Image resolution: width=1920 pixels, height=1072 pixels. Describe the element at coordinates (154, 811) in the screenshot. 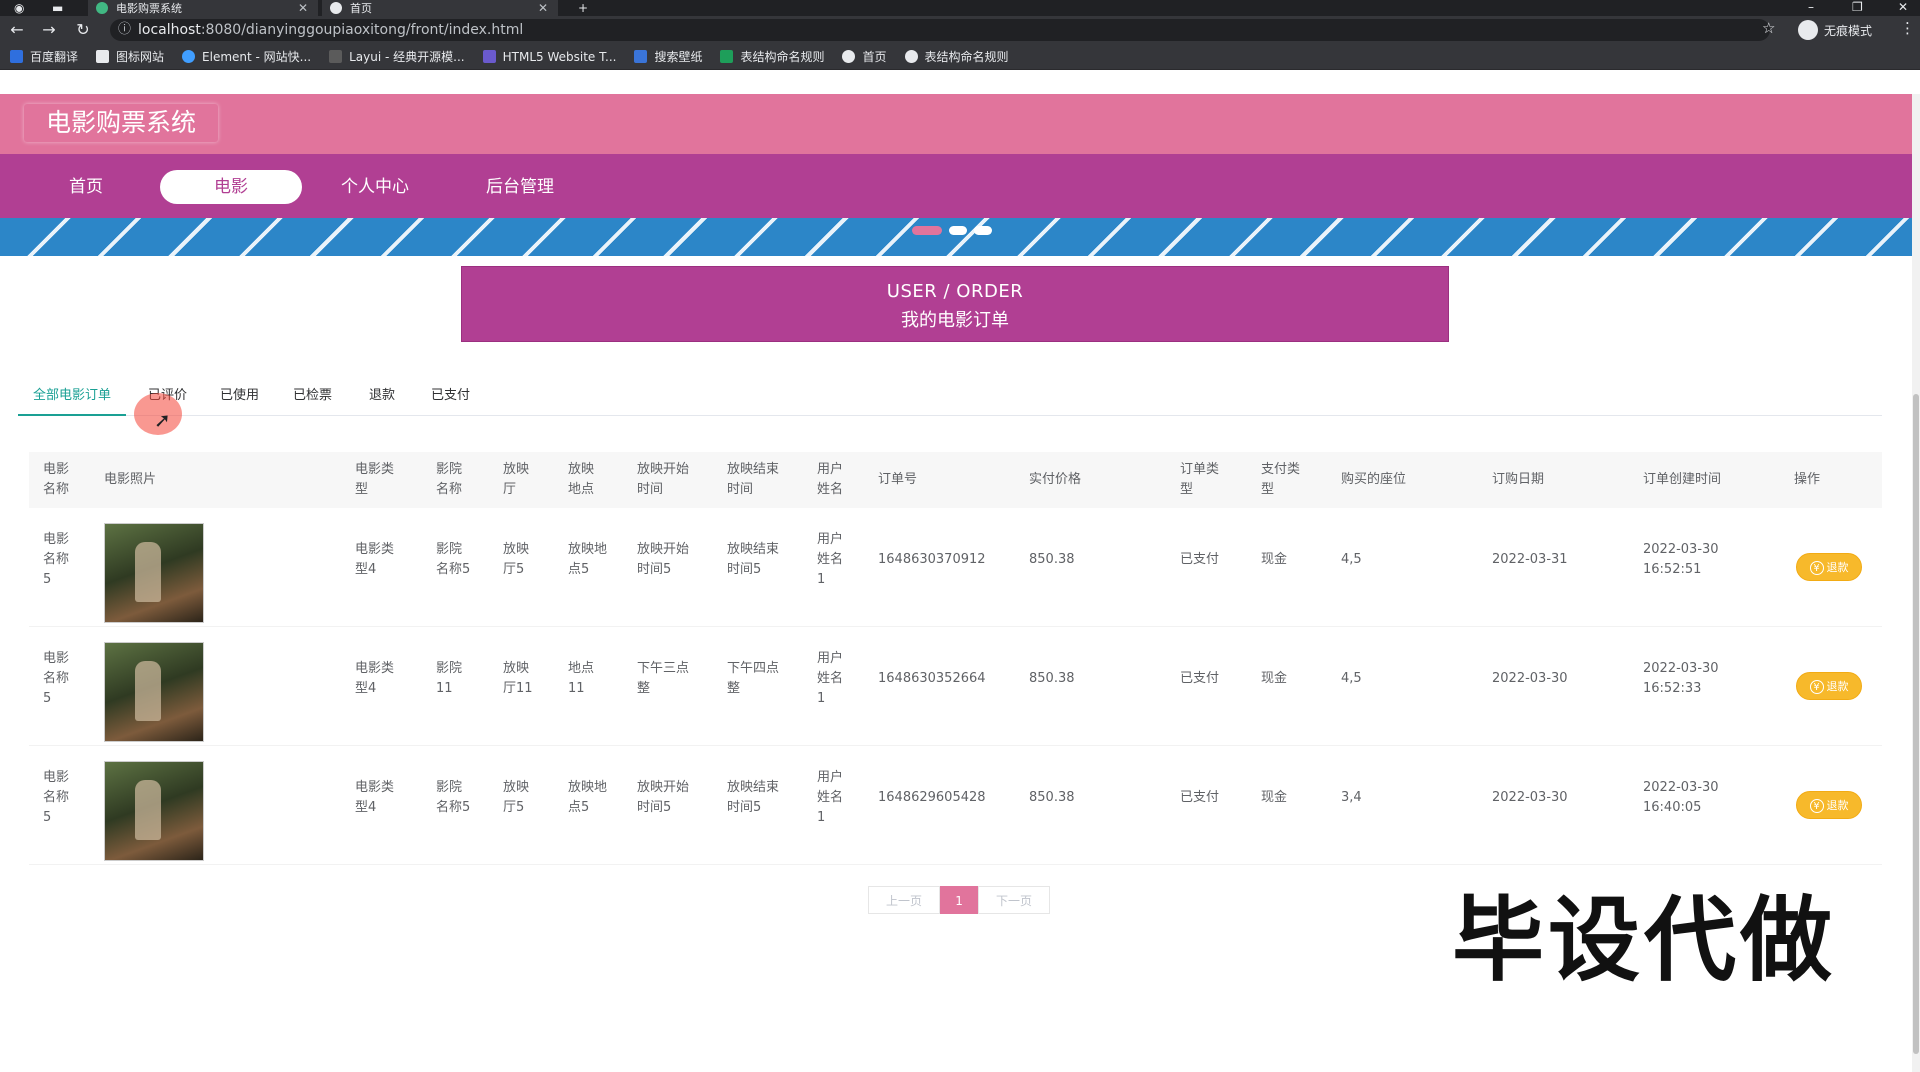

I see `movie-photo` at that location.